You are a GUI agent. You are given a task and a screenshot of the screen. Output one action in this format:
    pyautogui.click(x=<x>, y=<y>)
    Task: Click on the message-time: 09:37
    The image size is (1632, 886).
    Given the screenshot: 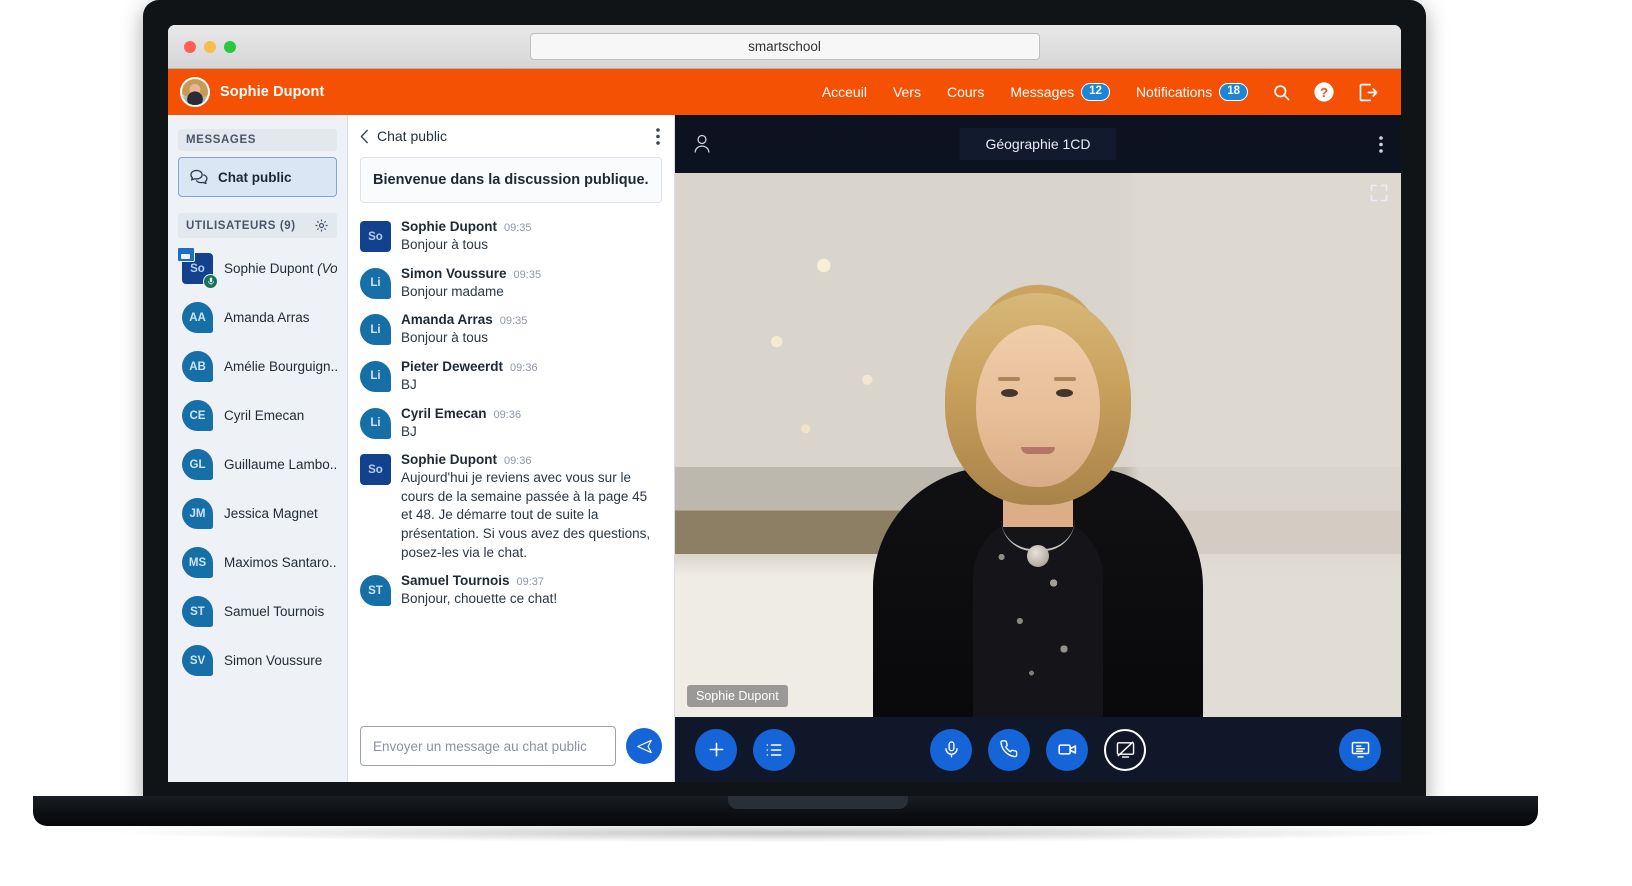 What is the action you would take?
    pyautogui.click(x=530, y=582)
    